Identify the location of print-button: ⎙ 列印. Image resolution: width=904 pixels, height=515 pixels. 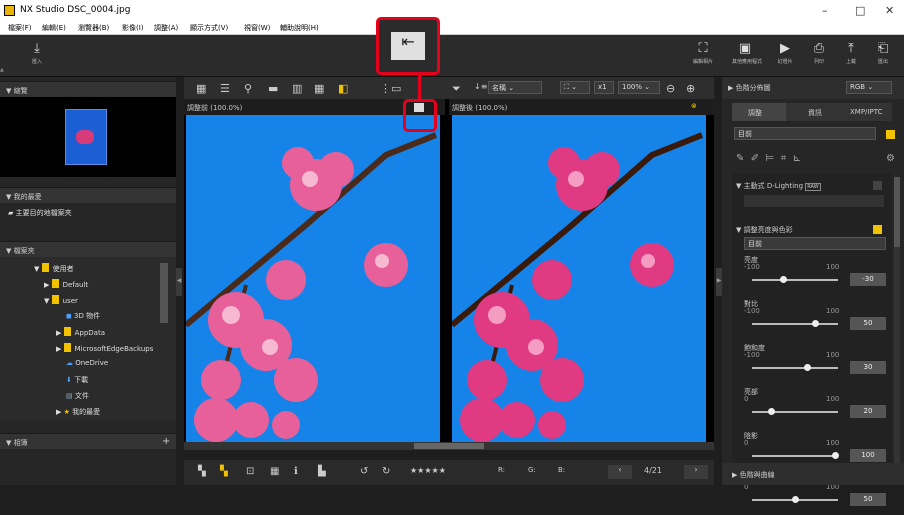
(819, 53).